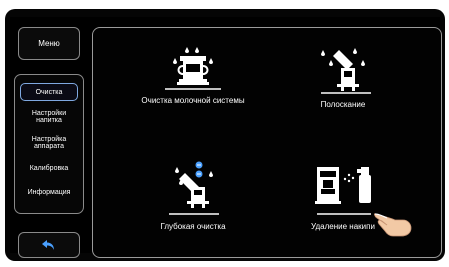  I want to click on menu-button: Меню, so click(49, 43).